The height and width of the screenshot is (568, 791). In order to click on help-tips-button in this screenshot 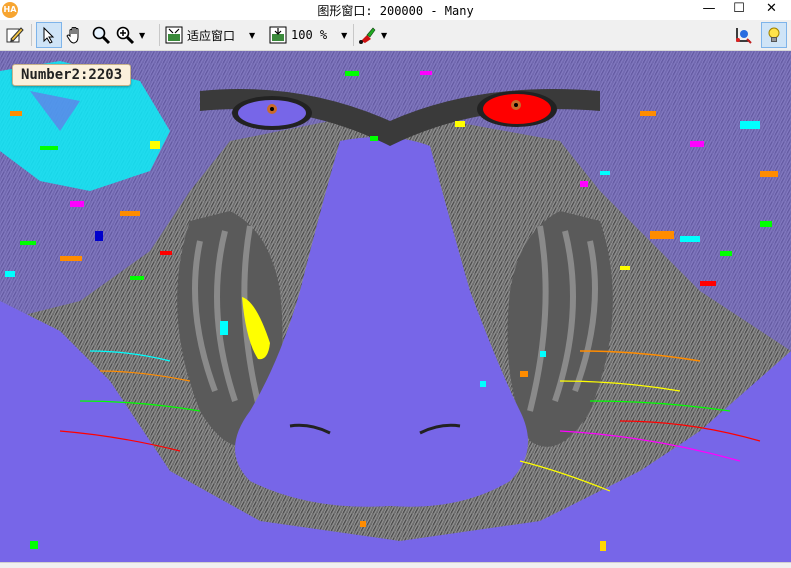, I will do `click(774, 35)`.